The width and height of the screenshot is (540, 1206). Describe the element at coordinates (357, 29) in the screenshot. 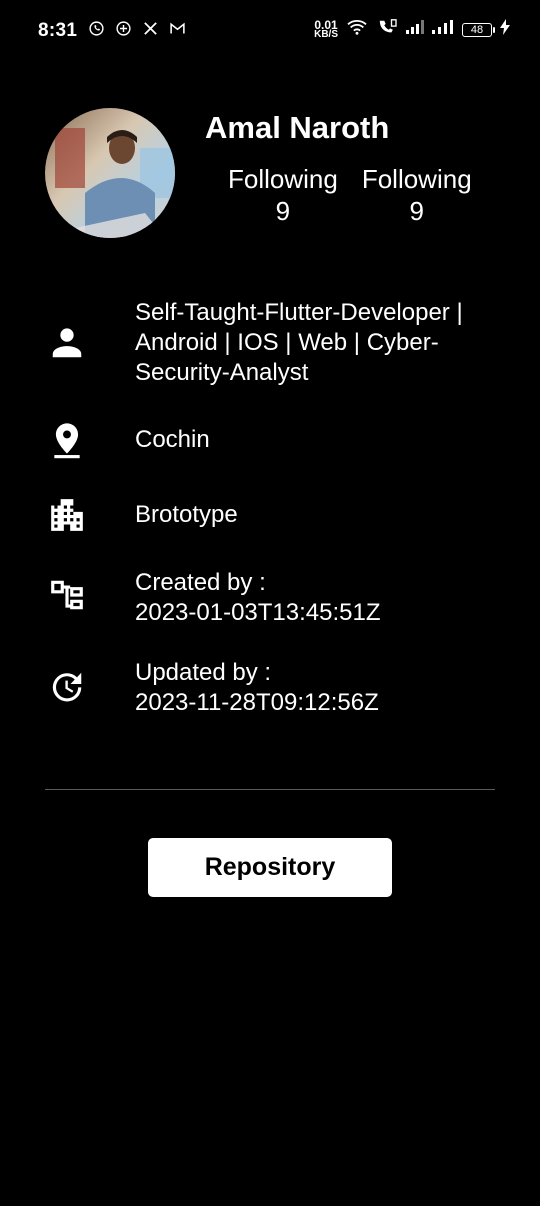

I see `wifi-icon` at that location.